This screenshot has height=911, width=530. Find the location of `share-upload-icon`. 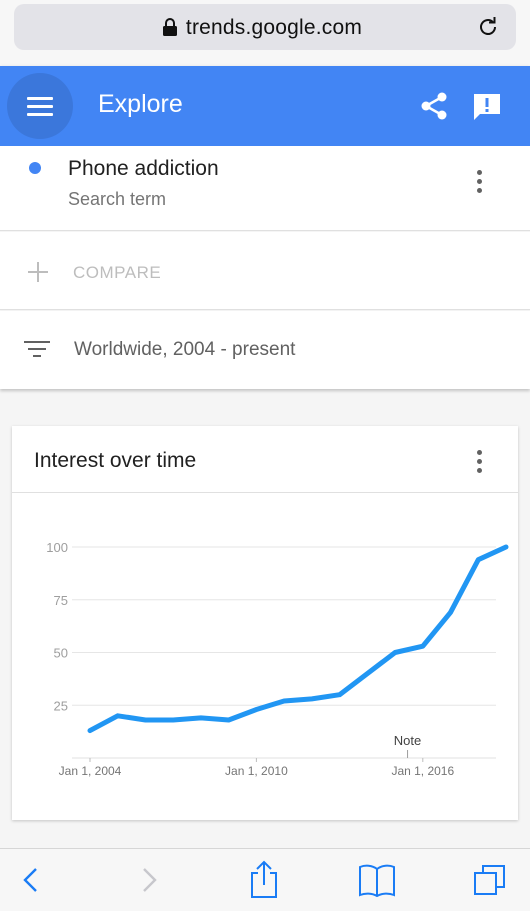

share-upload-icon is located at coordinates (264, 879).